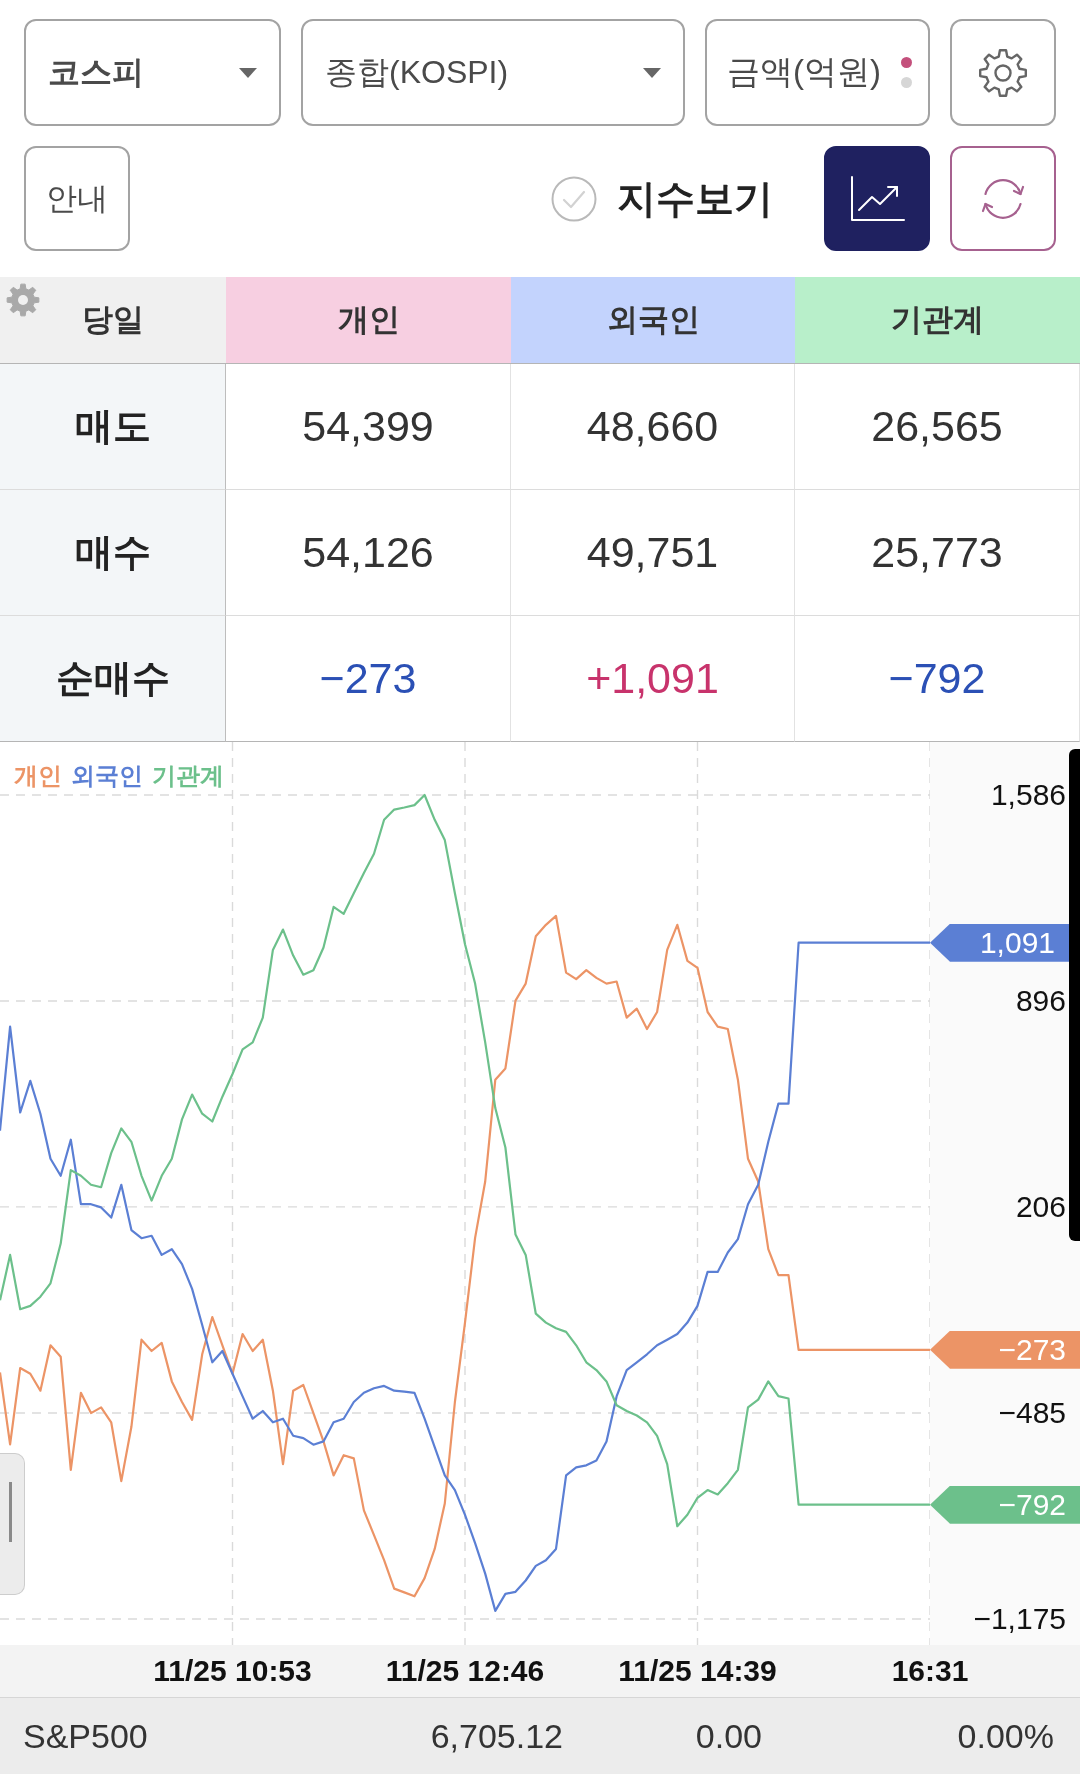  What do you see at coordinates (12, 1524) in the screenshot?
I see `side-handle` at bounding box center [12, 1524].